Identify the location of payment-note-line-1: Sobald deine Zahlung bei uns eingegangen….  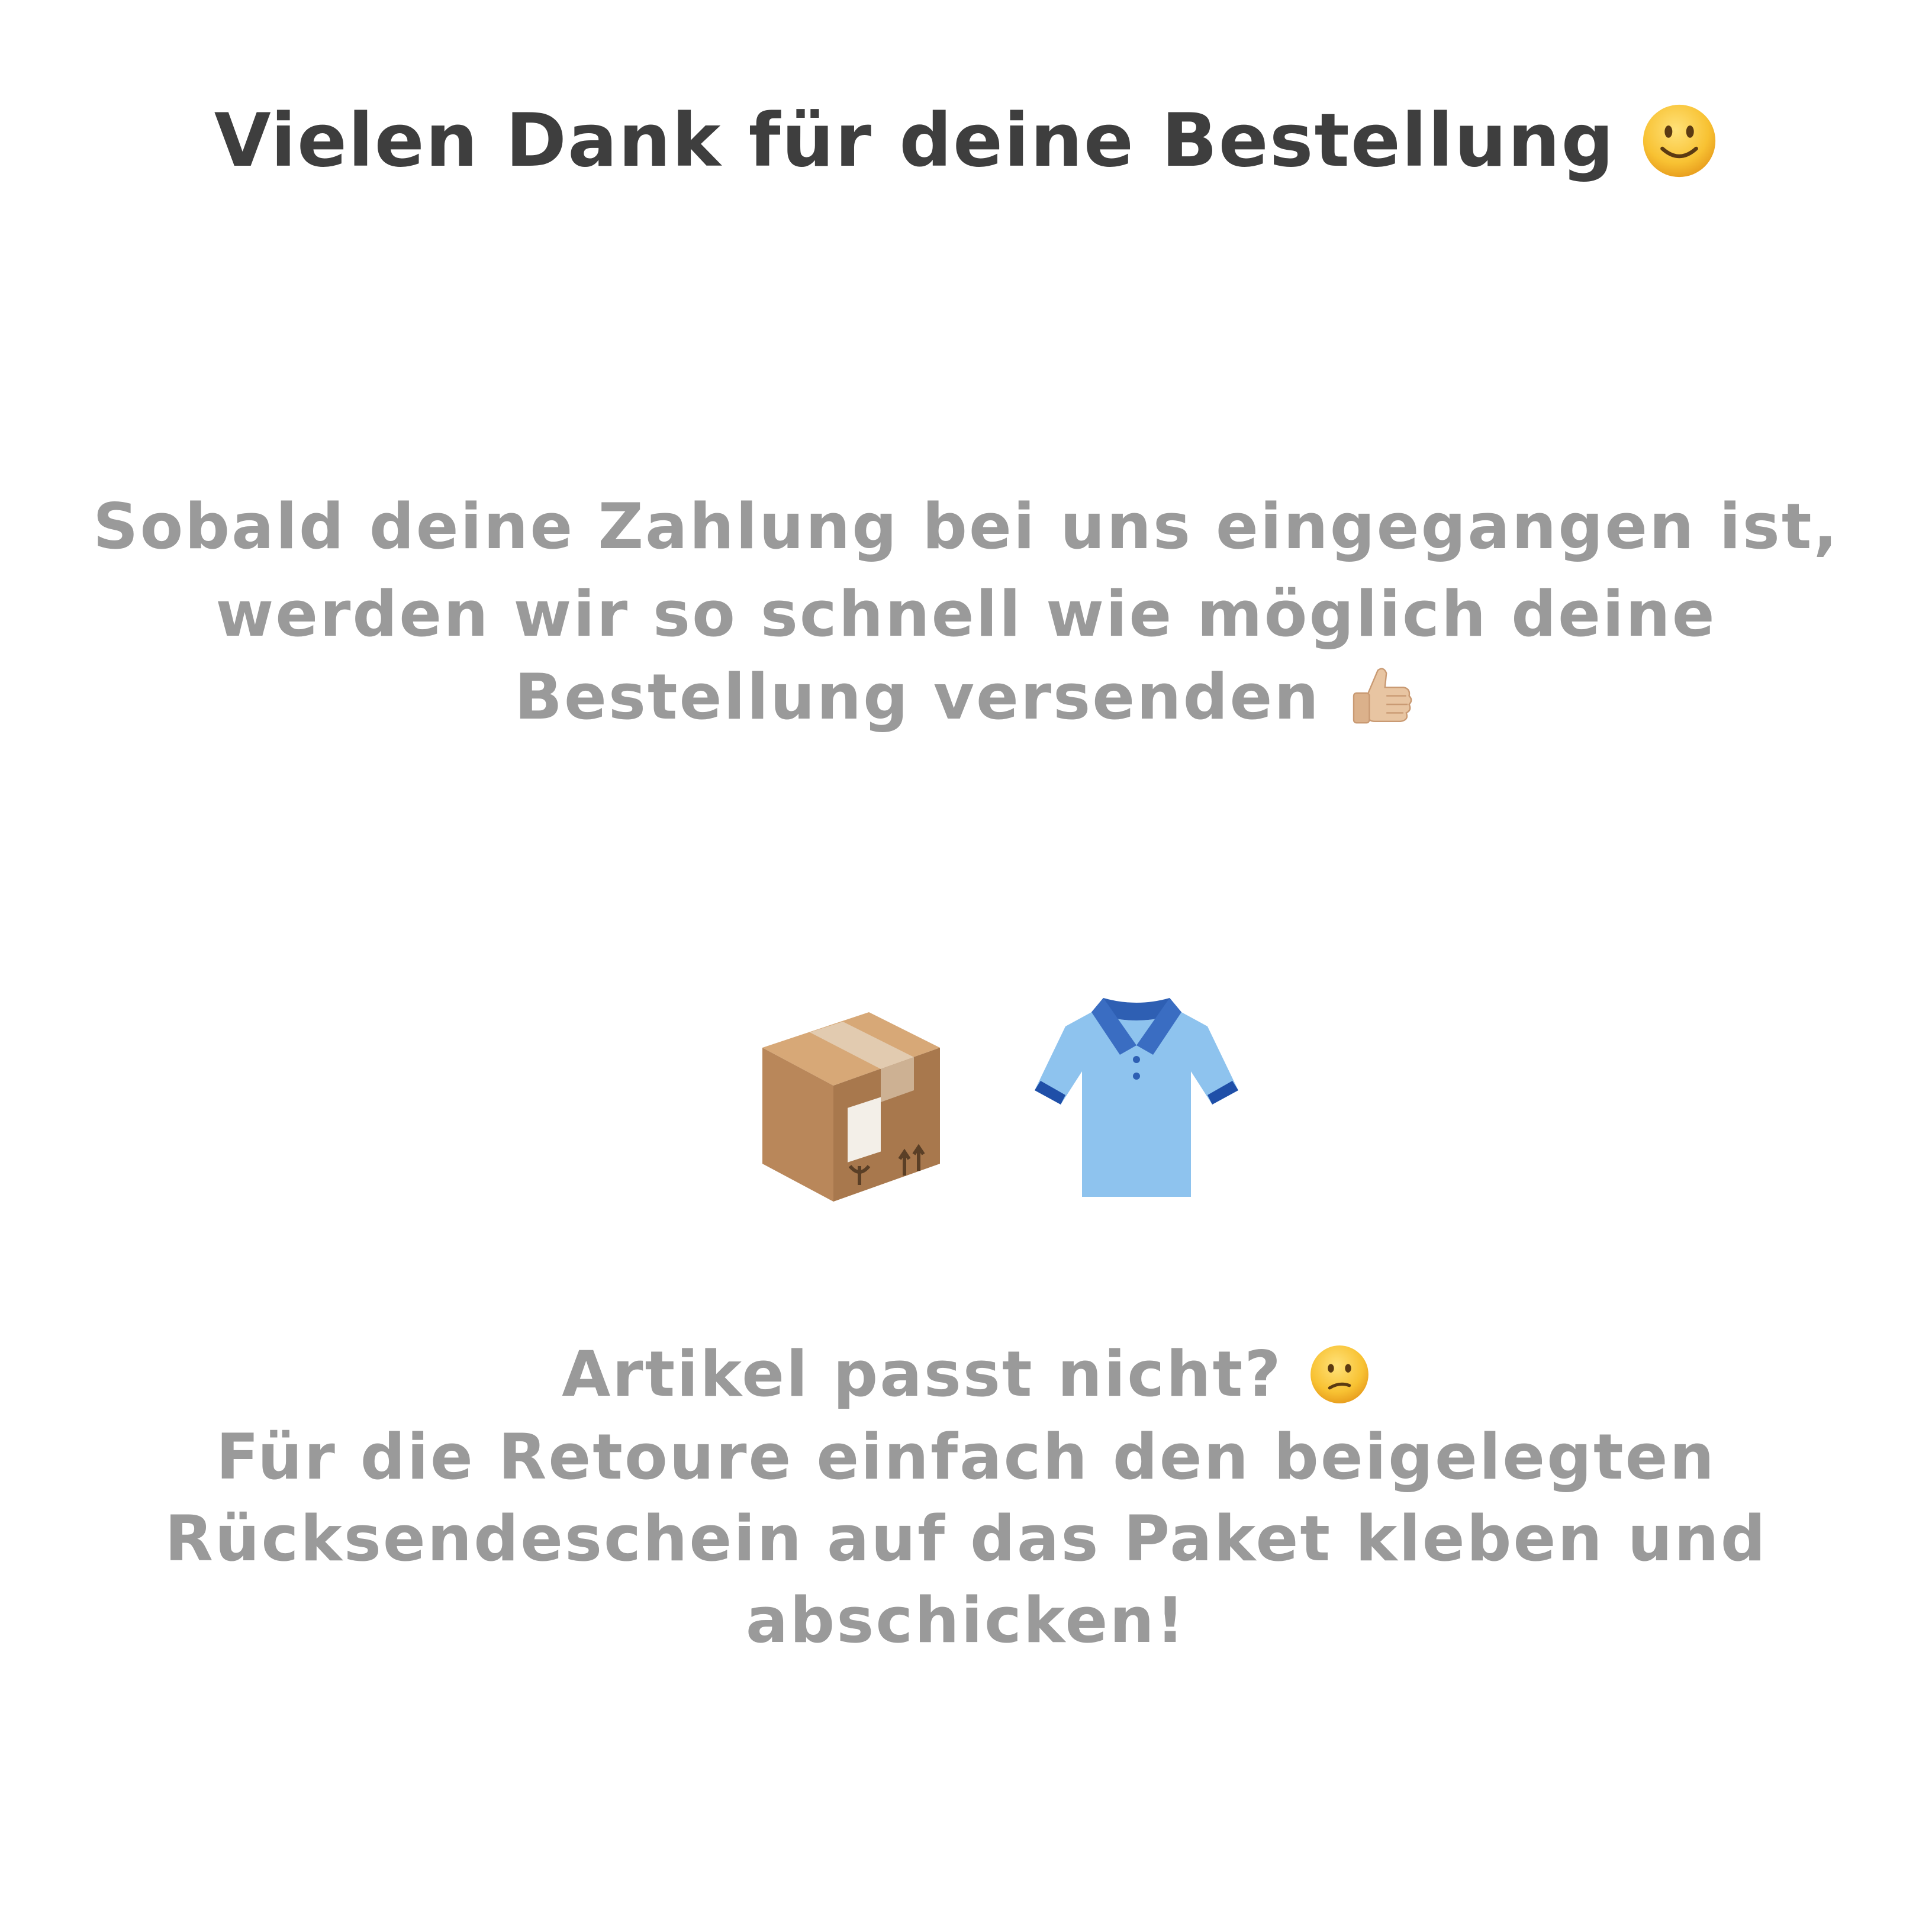
(966, 527).